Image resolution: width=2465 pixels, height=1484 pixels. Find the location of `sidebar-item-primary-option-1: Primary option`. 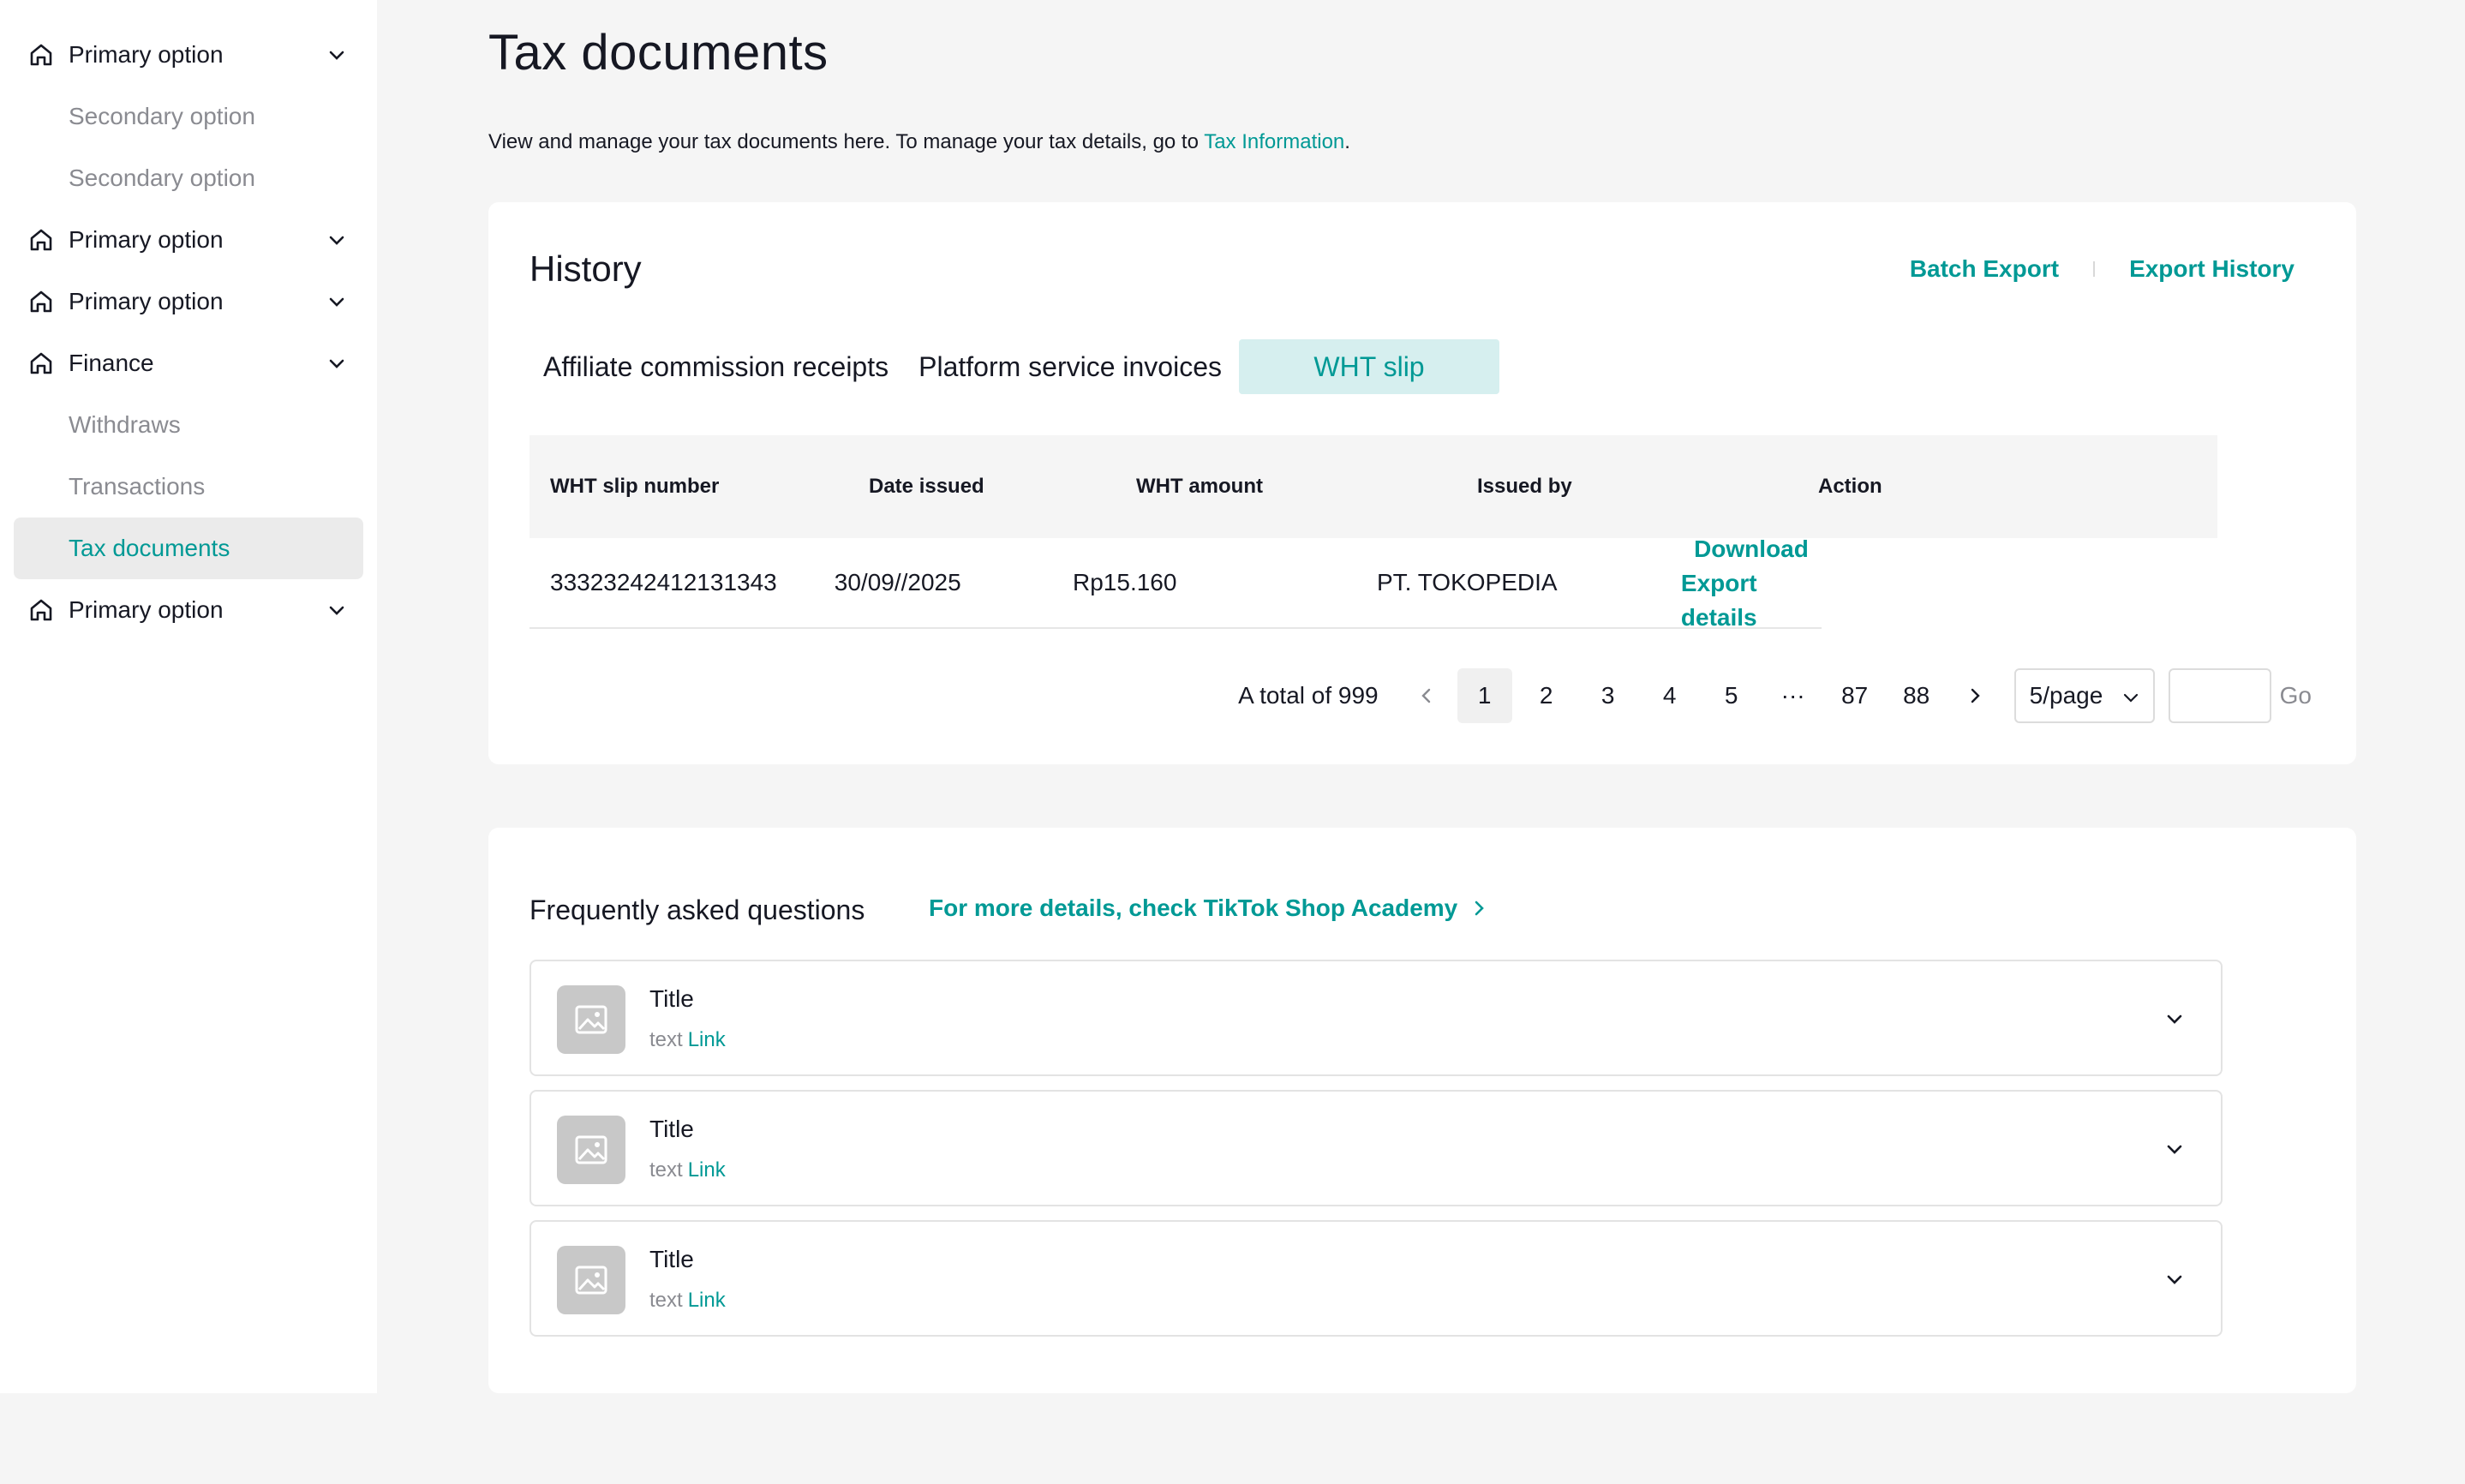

sidebar-item-primary-option-1: Primary option is located at coordinates (188, 55).